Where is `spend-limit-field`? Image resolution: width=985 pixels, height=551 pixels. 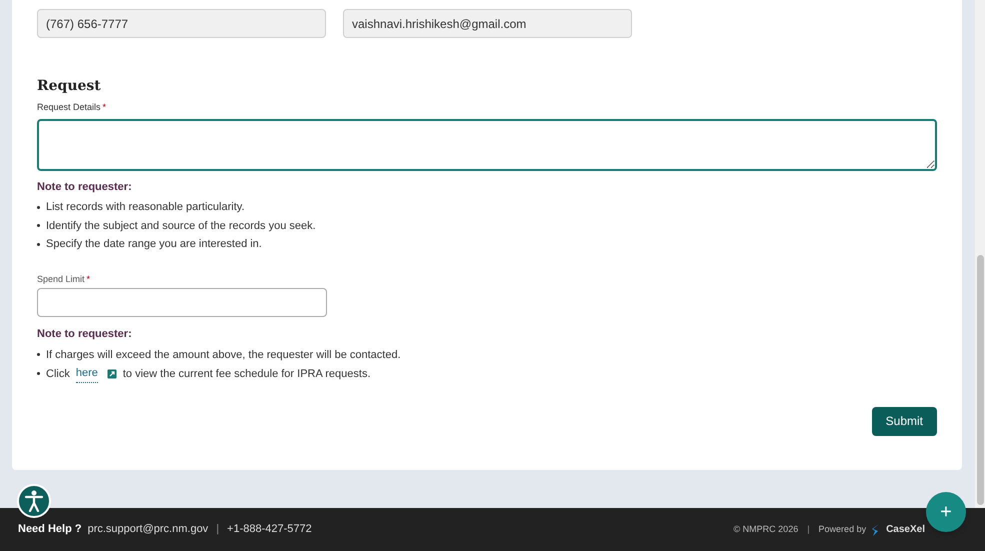
spend-limit-field is located at coordinates (182, 302).